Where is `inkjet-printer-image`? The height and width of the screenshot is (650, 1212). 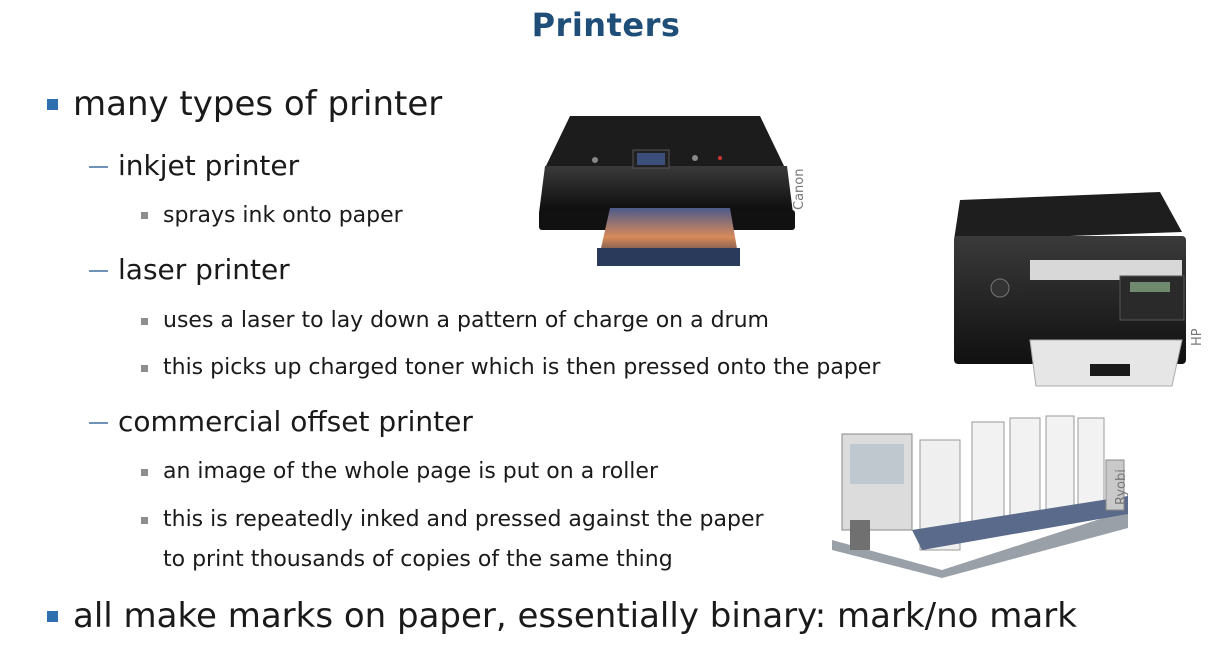 inkjet-printer-image is located at coordinates (667, 191).